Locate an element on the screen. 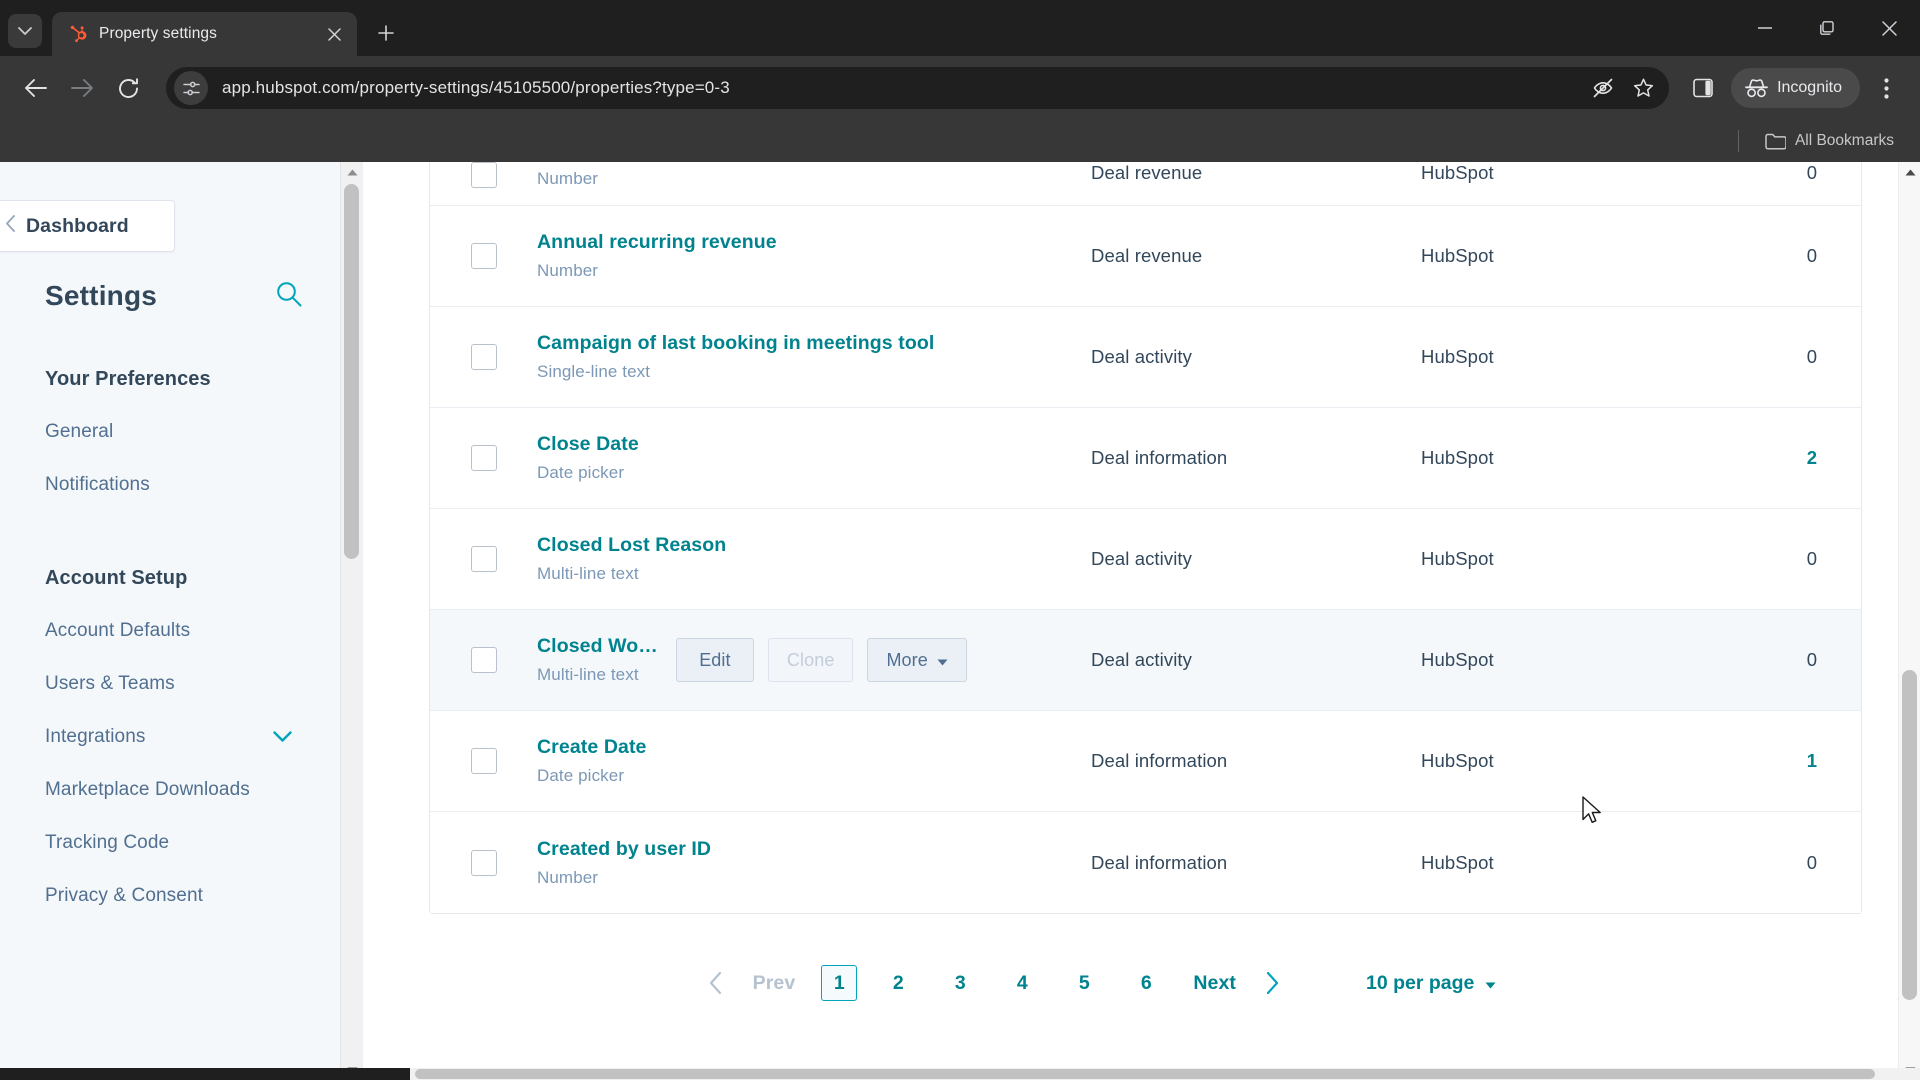  main-scrollbar-thumb is located at coordinates (1909, 835).